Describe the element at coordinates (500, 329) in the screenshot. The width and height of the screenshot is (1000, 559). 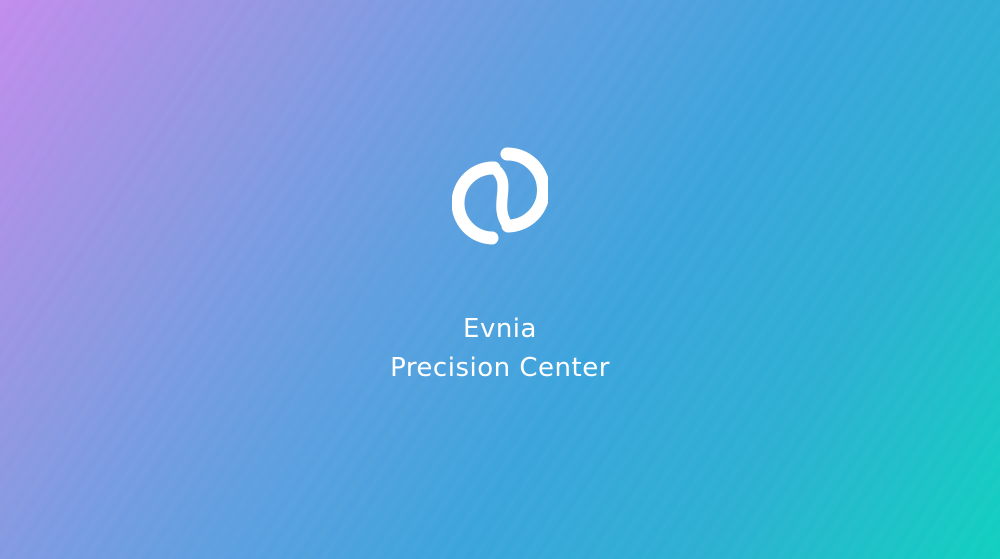
I see `app-name-line1: Evnia` at that location.